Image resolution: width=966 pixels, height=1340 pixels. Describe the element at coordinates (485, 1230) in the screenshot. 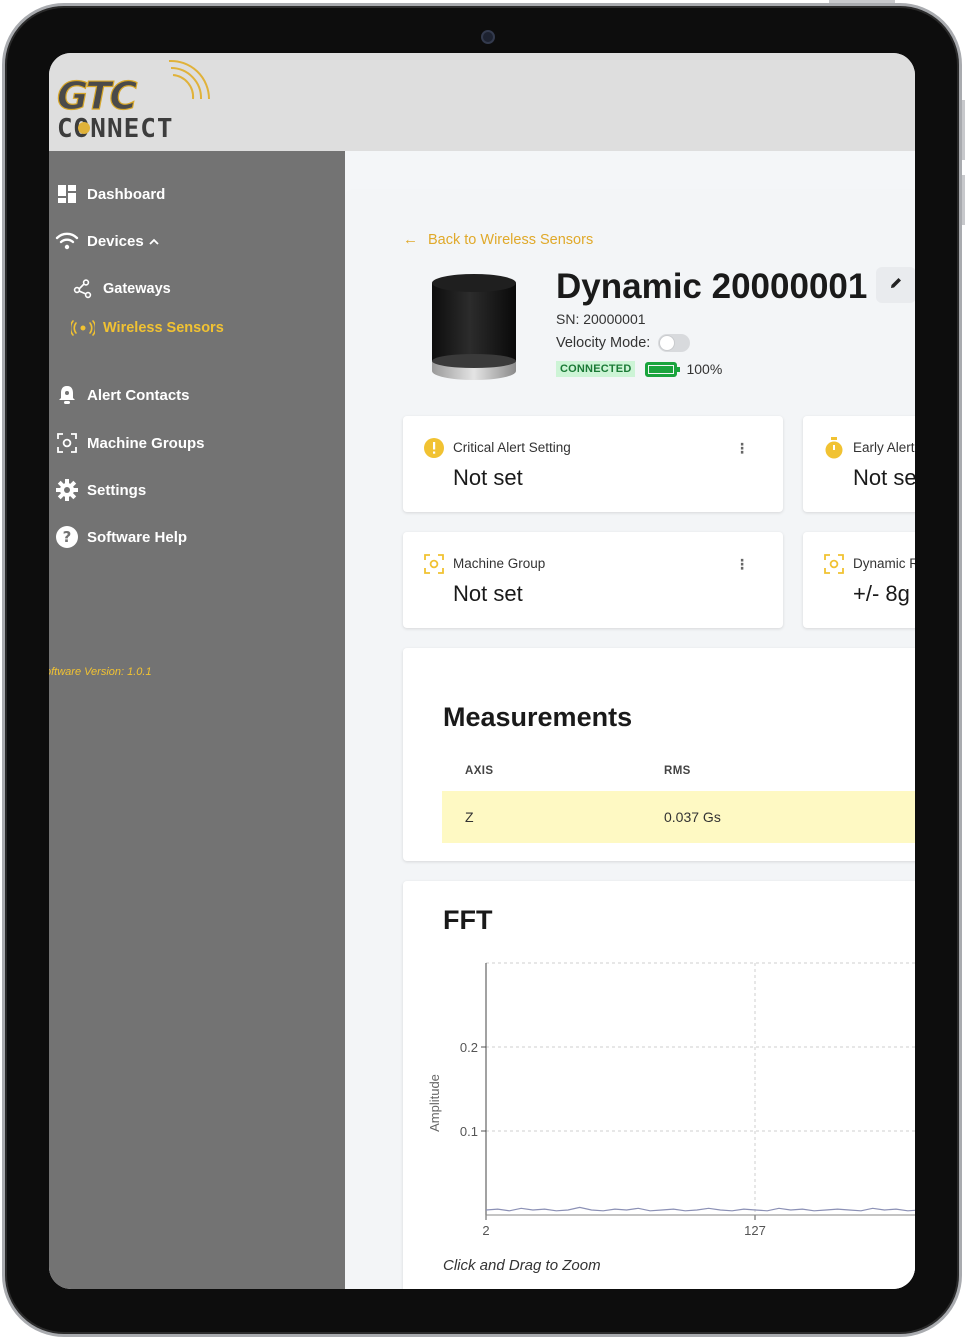

I see `x-tick-label: 2` at that location.